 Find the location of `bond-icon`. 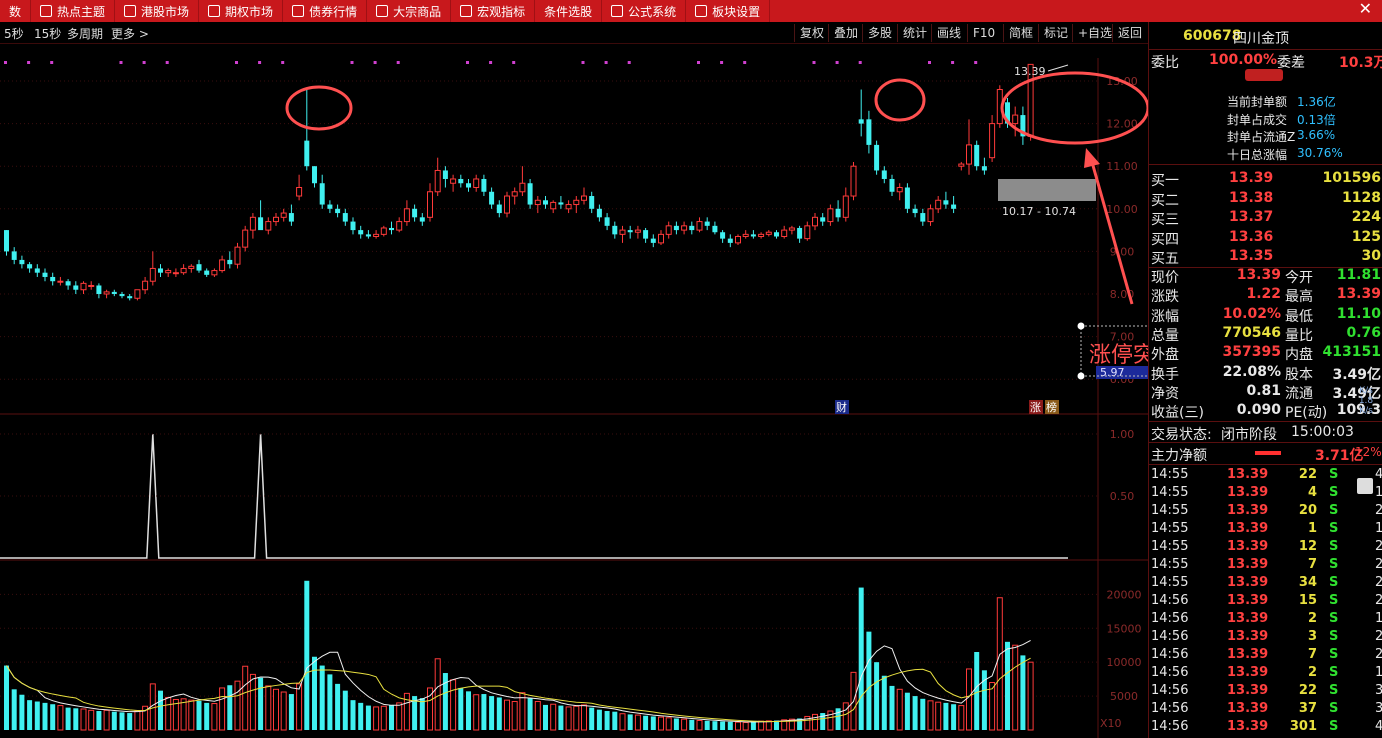

bond-icon is located at coordinates (298, 11).